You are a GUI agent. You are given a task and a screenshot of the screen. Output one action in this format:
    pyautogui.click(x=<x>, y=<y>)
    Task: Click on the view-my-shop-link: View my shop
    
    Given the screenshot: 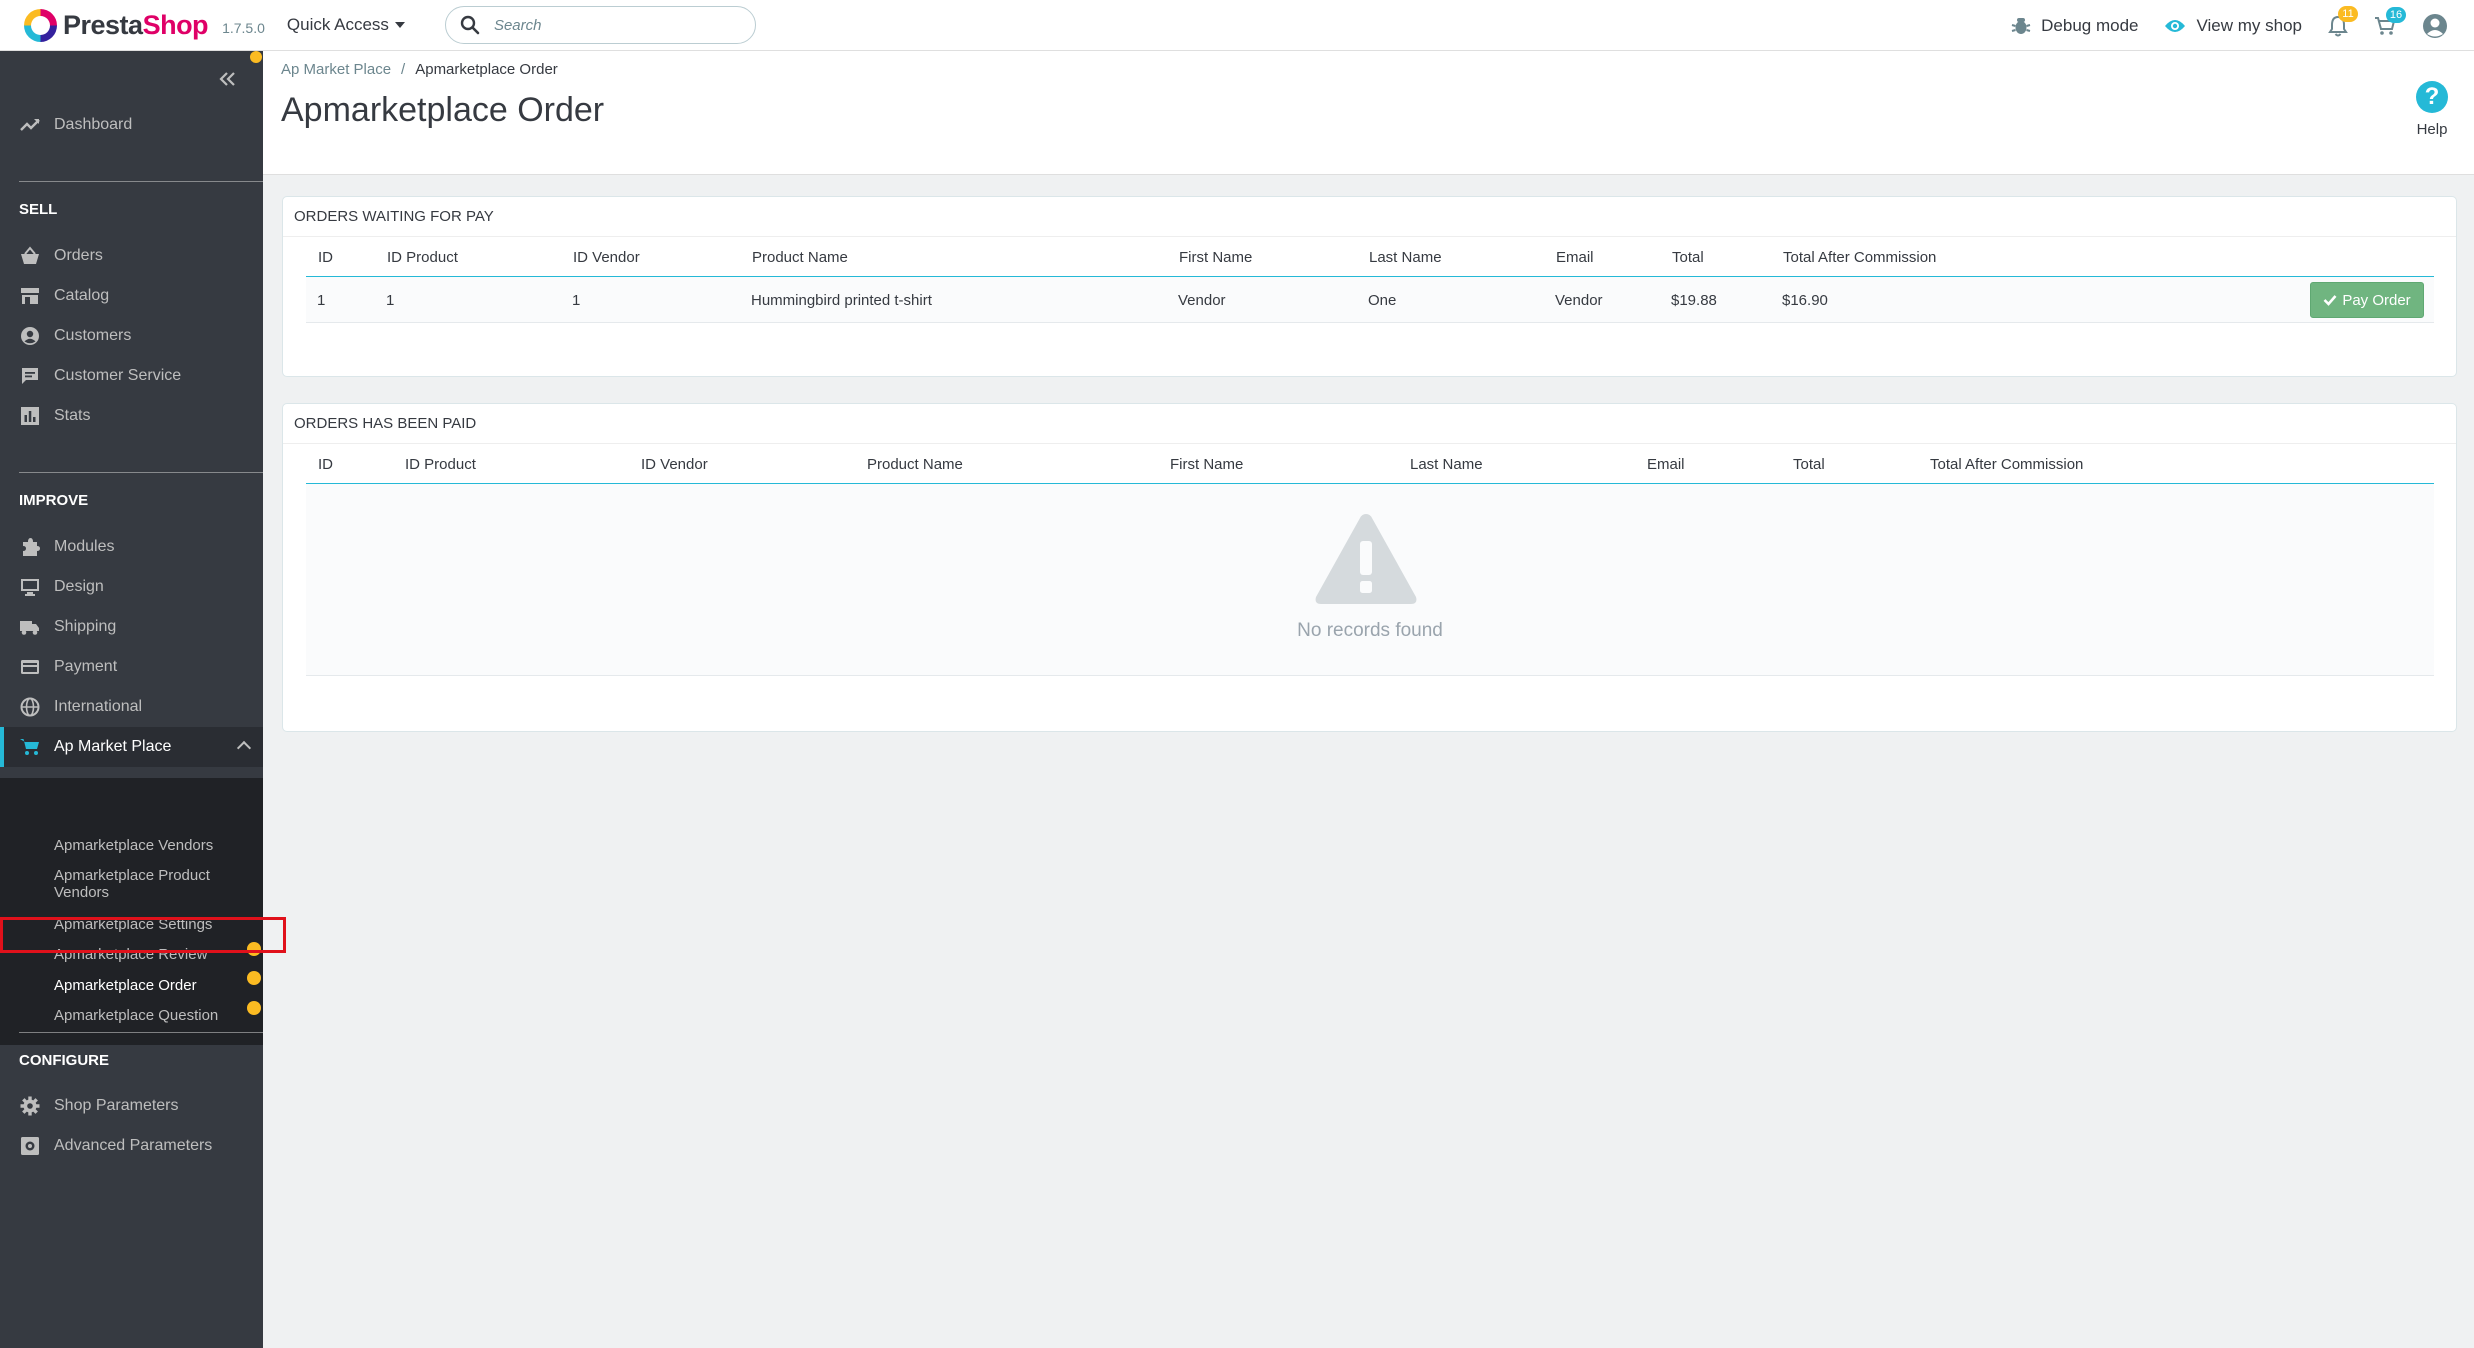 What is the action you would take?
    pyautogui.click(x=2233, y=26)
    